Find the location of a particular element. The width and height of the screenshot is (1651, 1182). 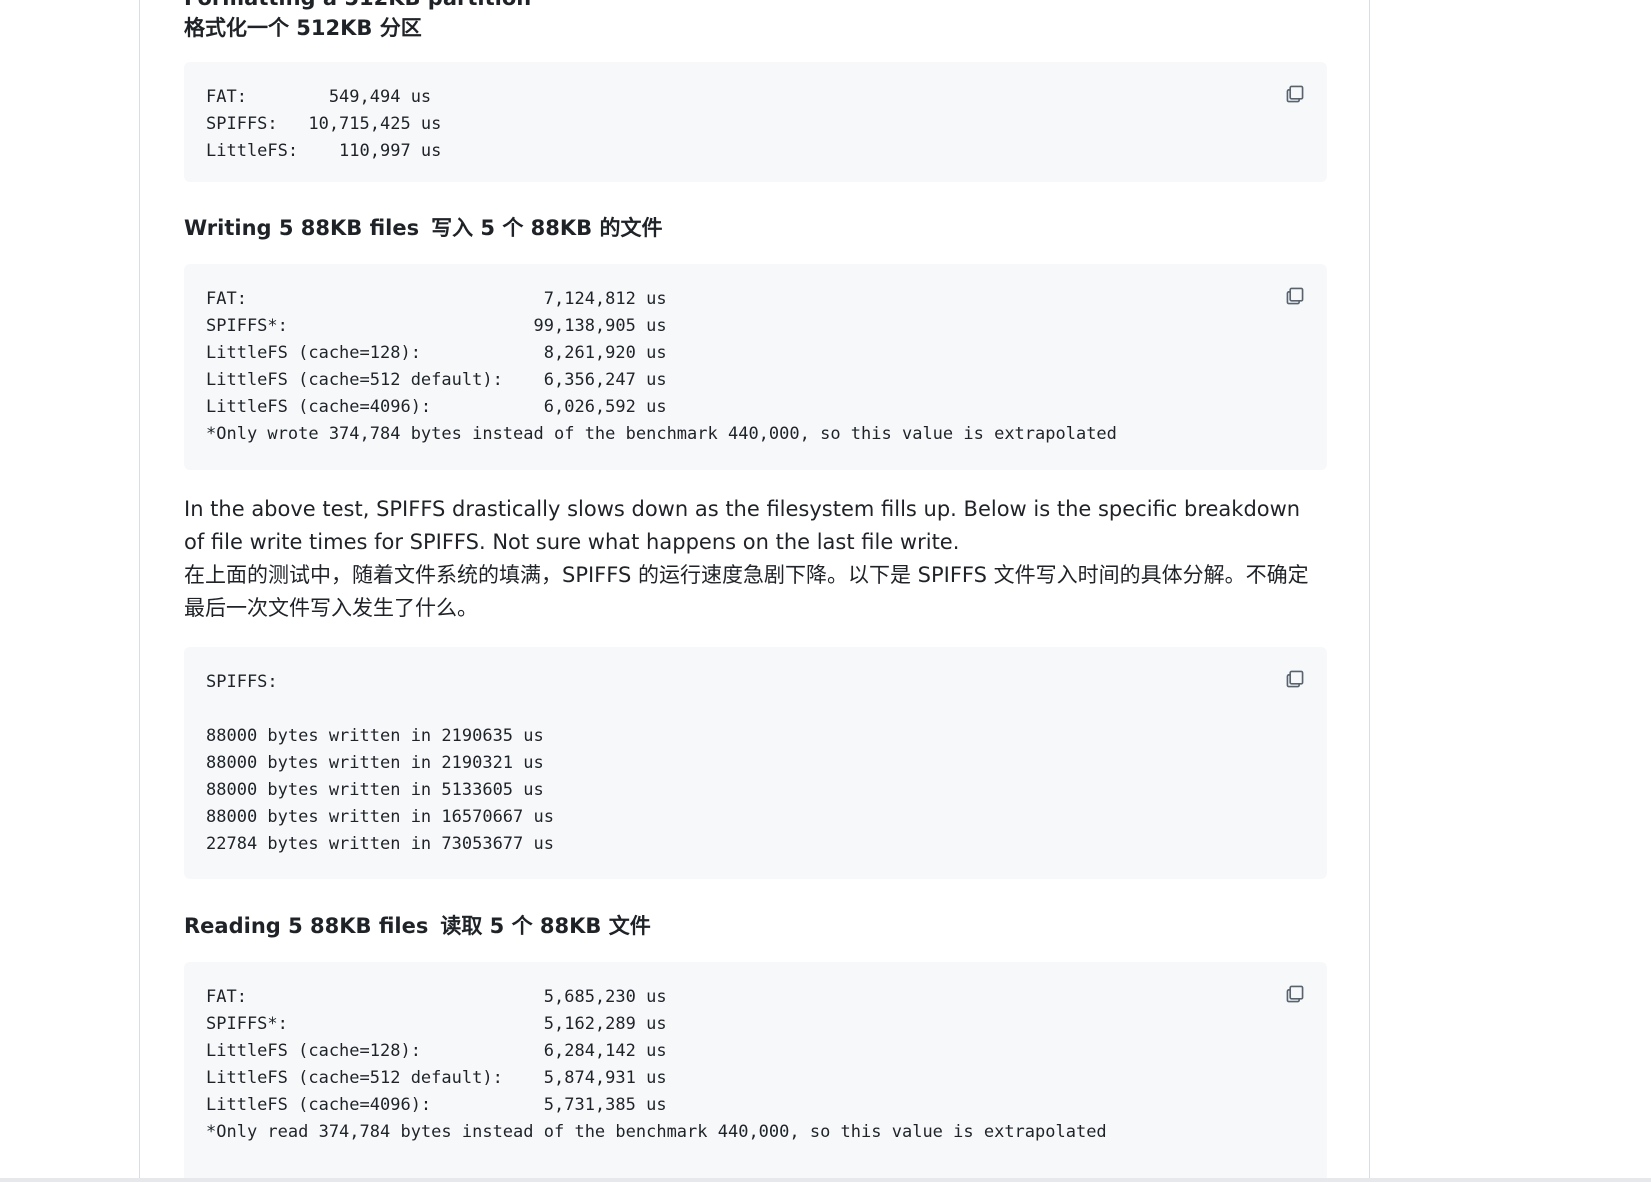

heading-format-en-text: Formatting a 512KB partition is located at coordinates (357, 5).